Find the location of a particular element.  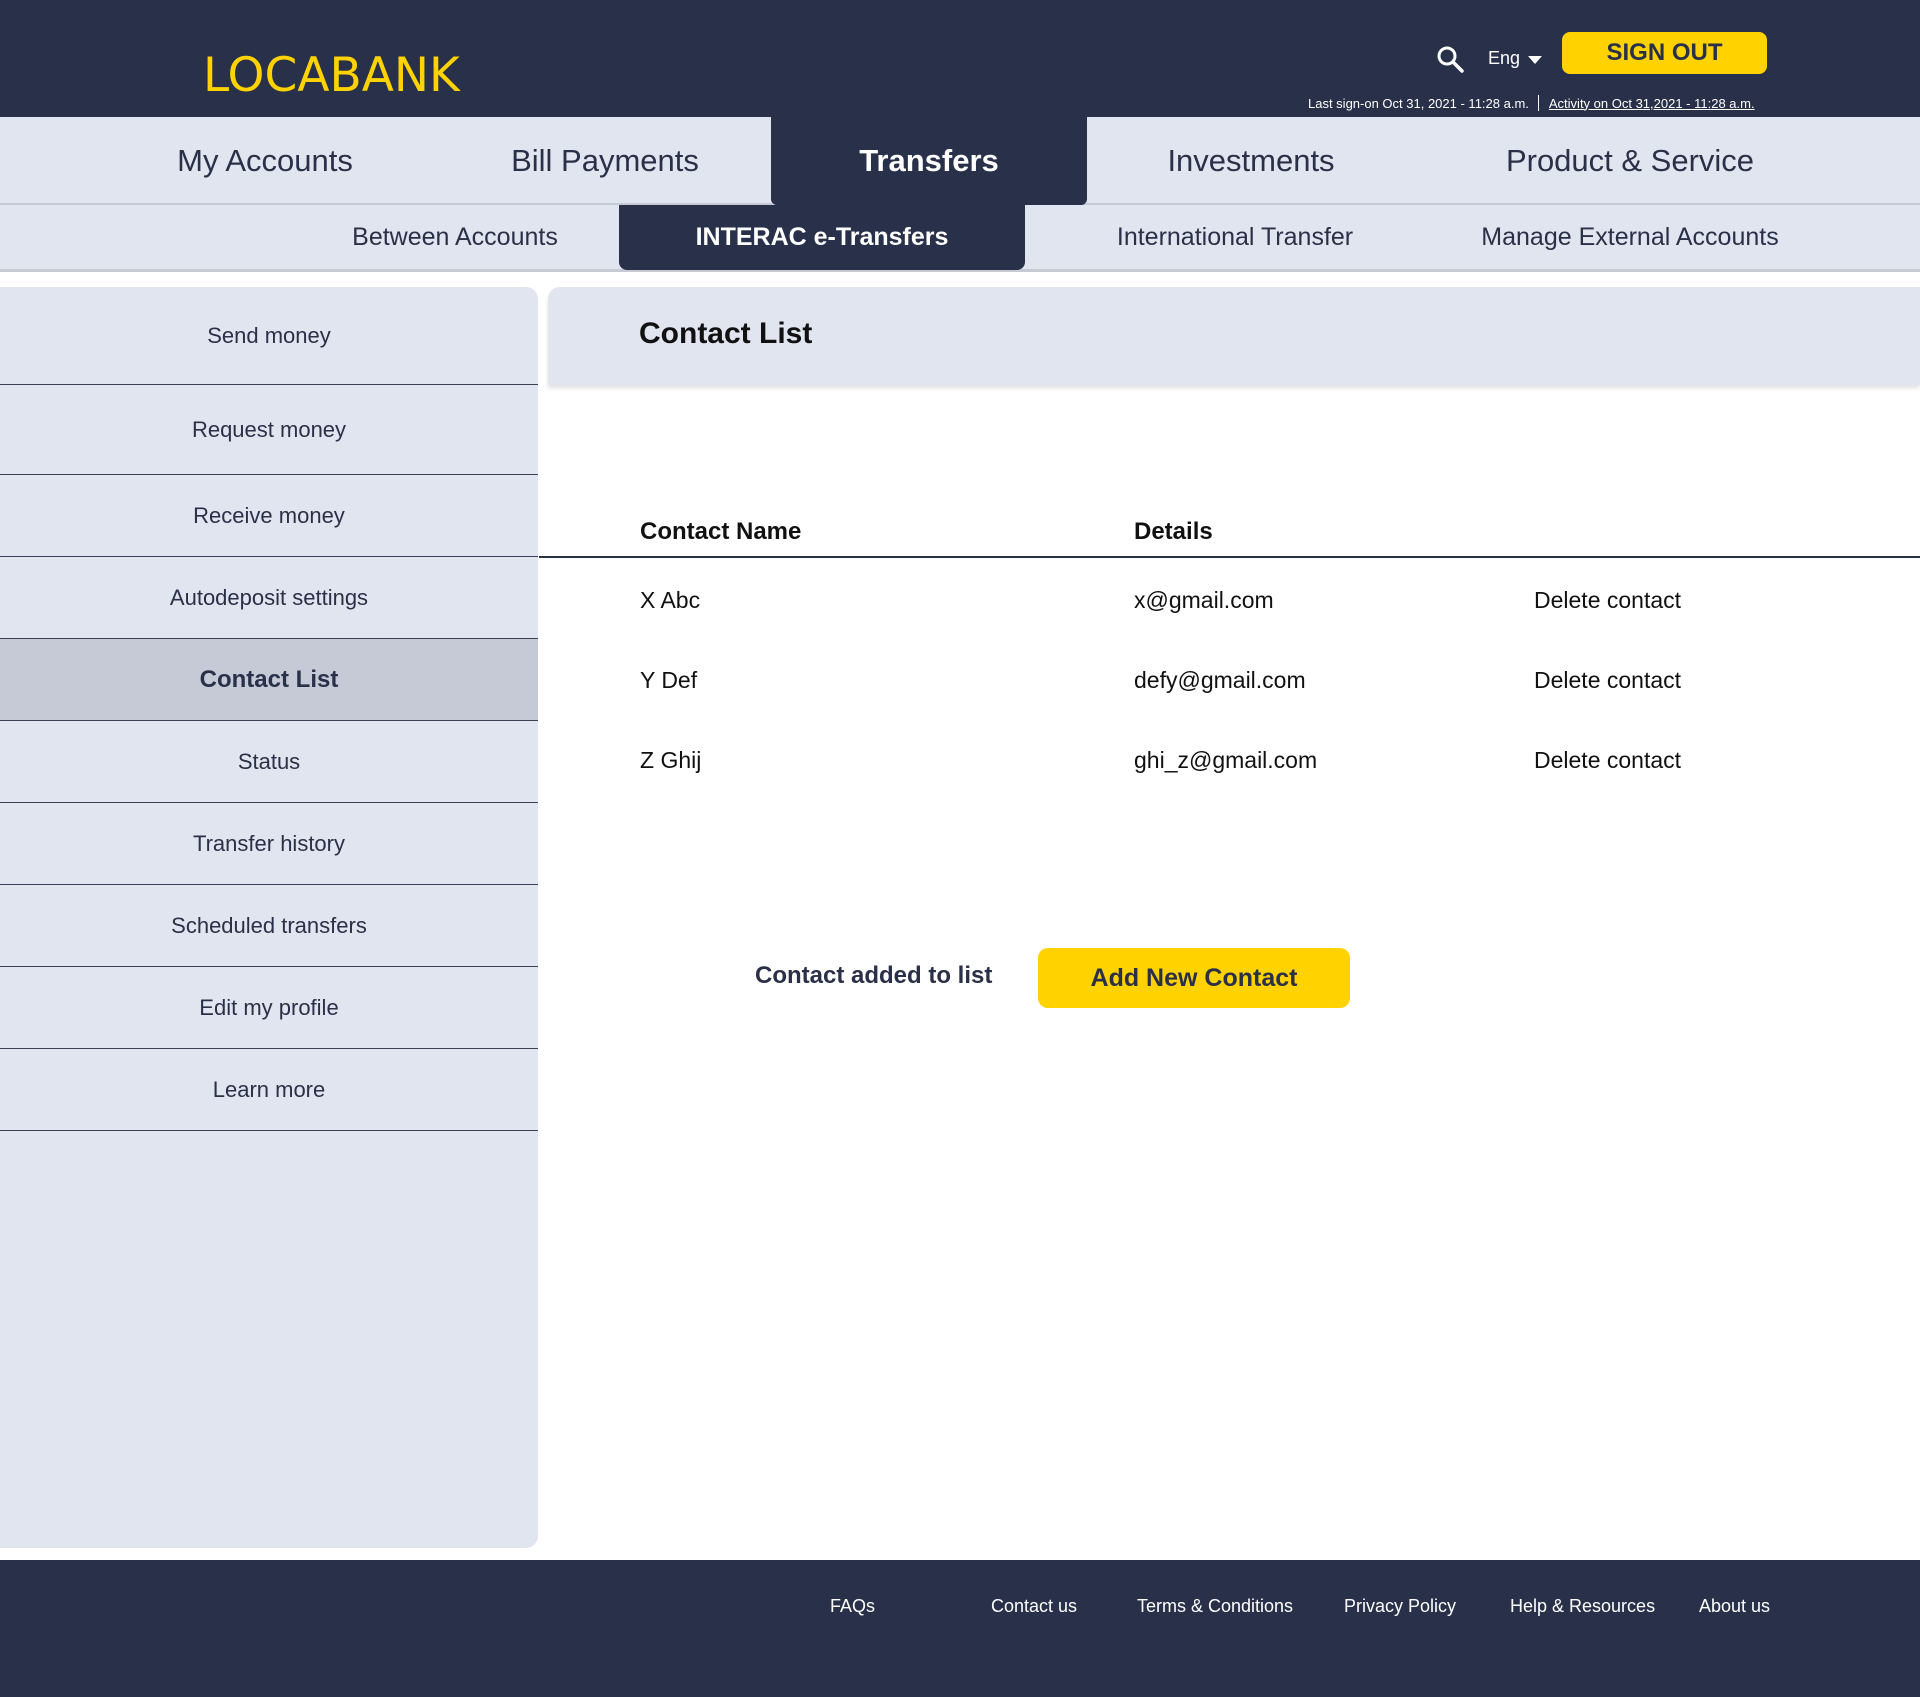

contact-name-cell: Y Def is located at coordinates (669, 680).